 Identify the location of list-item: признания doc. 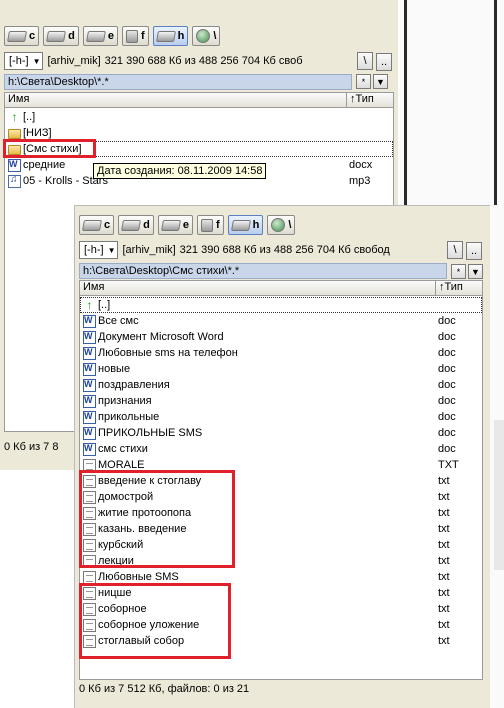
(281, 401).